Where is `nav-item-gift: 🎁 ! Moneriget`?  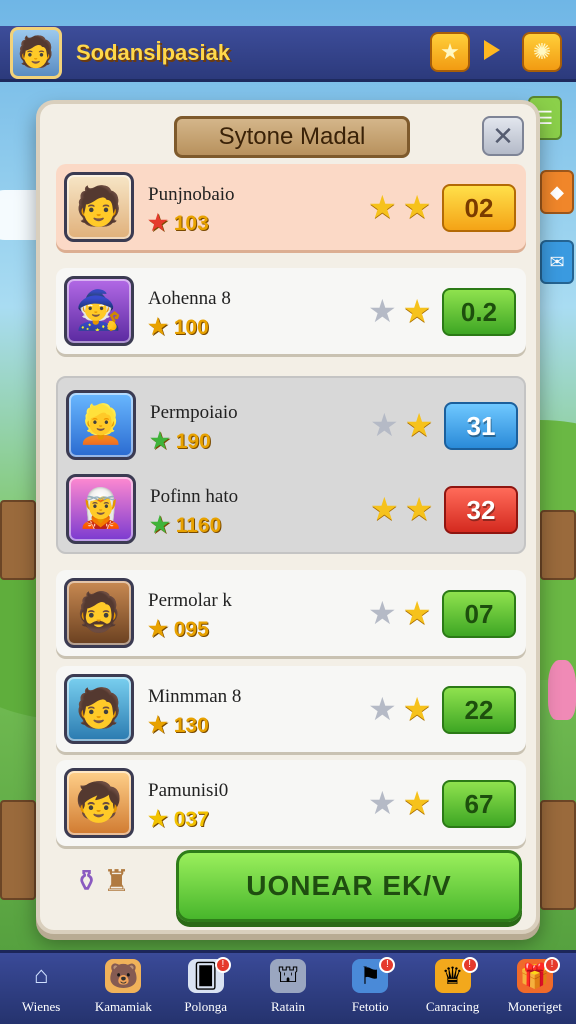
nav-item-gift: 🎁 ! Moneriget is located at coordinates (535, 988).